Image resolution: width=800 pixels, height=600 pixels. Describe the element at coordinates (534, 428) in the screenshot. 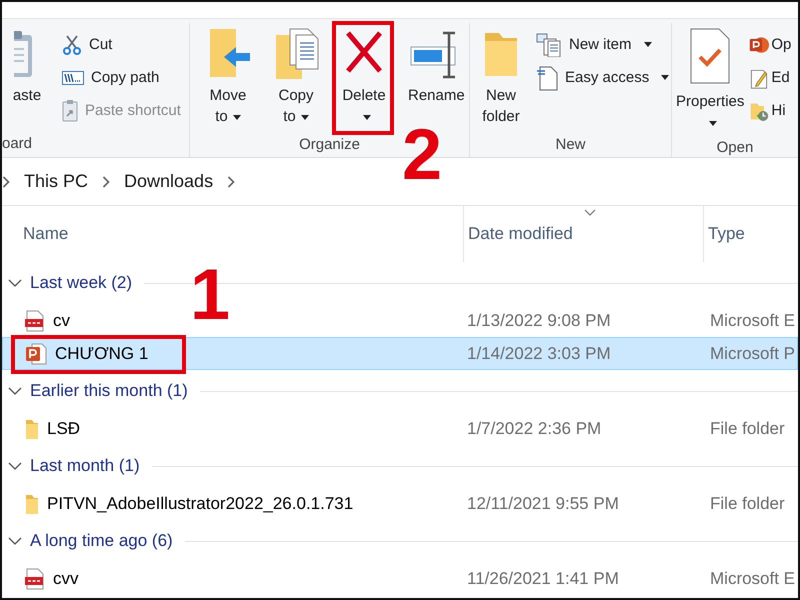

I see `date-cell-text: 1/7/2022 2:36 PM` at that location.